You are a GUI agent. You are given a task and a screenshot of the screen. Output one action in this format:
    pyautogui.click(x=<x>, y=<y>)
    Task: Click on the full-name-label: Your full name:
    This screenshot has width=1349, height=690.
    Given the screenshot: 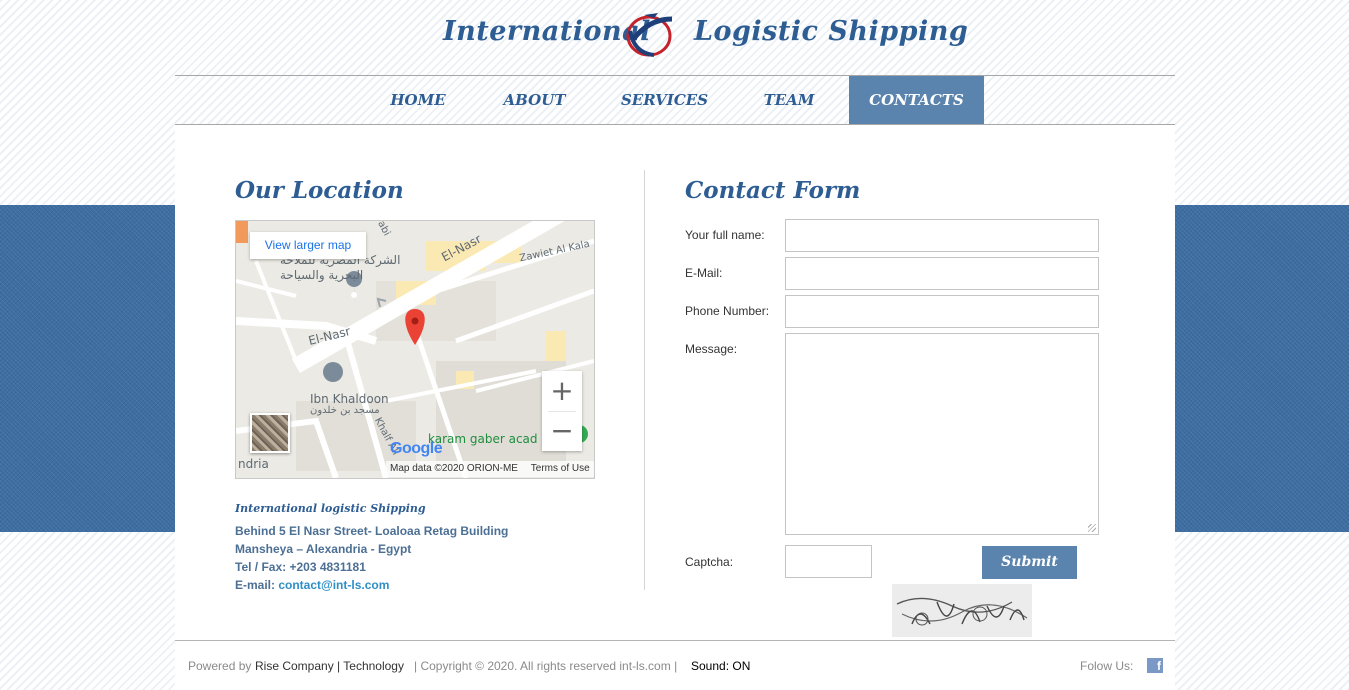 What is the action you would take?
    pyautogui.click(x=725, y=235)
    